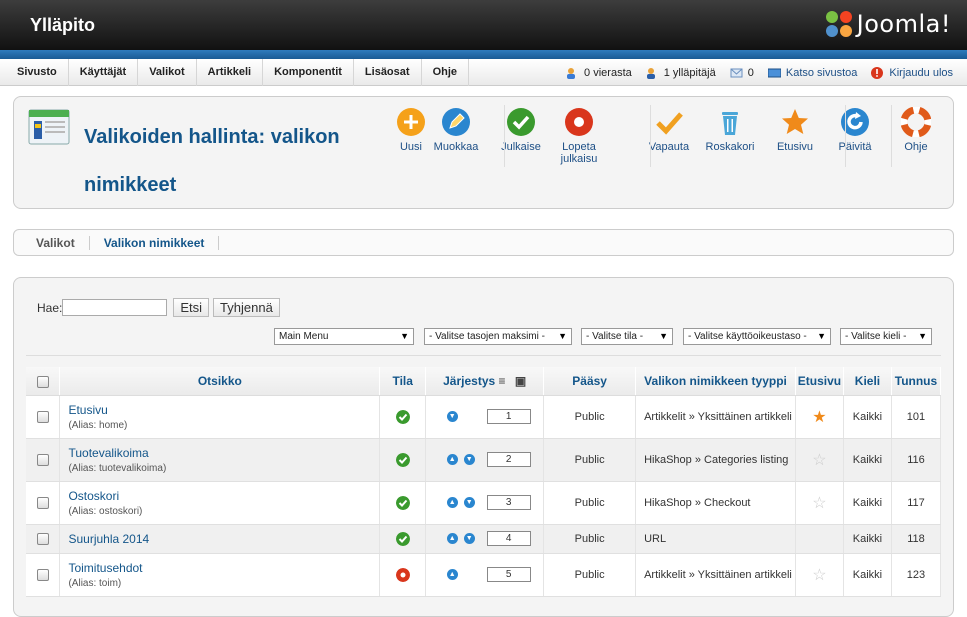 The image size is (967, 617). I want to click on item-title-link: Etusivu, so click(223, 410).